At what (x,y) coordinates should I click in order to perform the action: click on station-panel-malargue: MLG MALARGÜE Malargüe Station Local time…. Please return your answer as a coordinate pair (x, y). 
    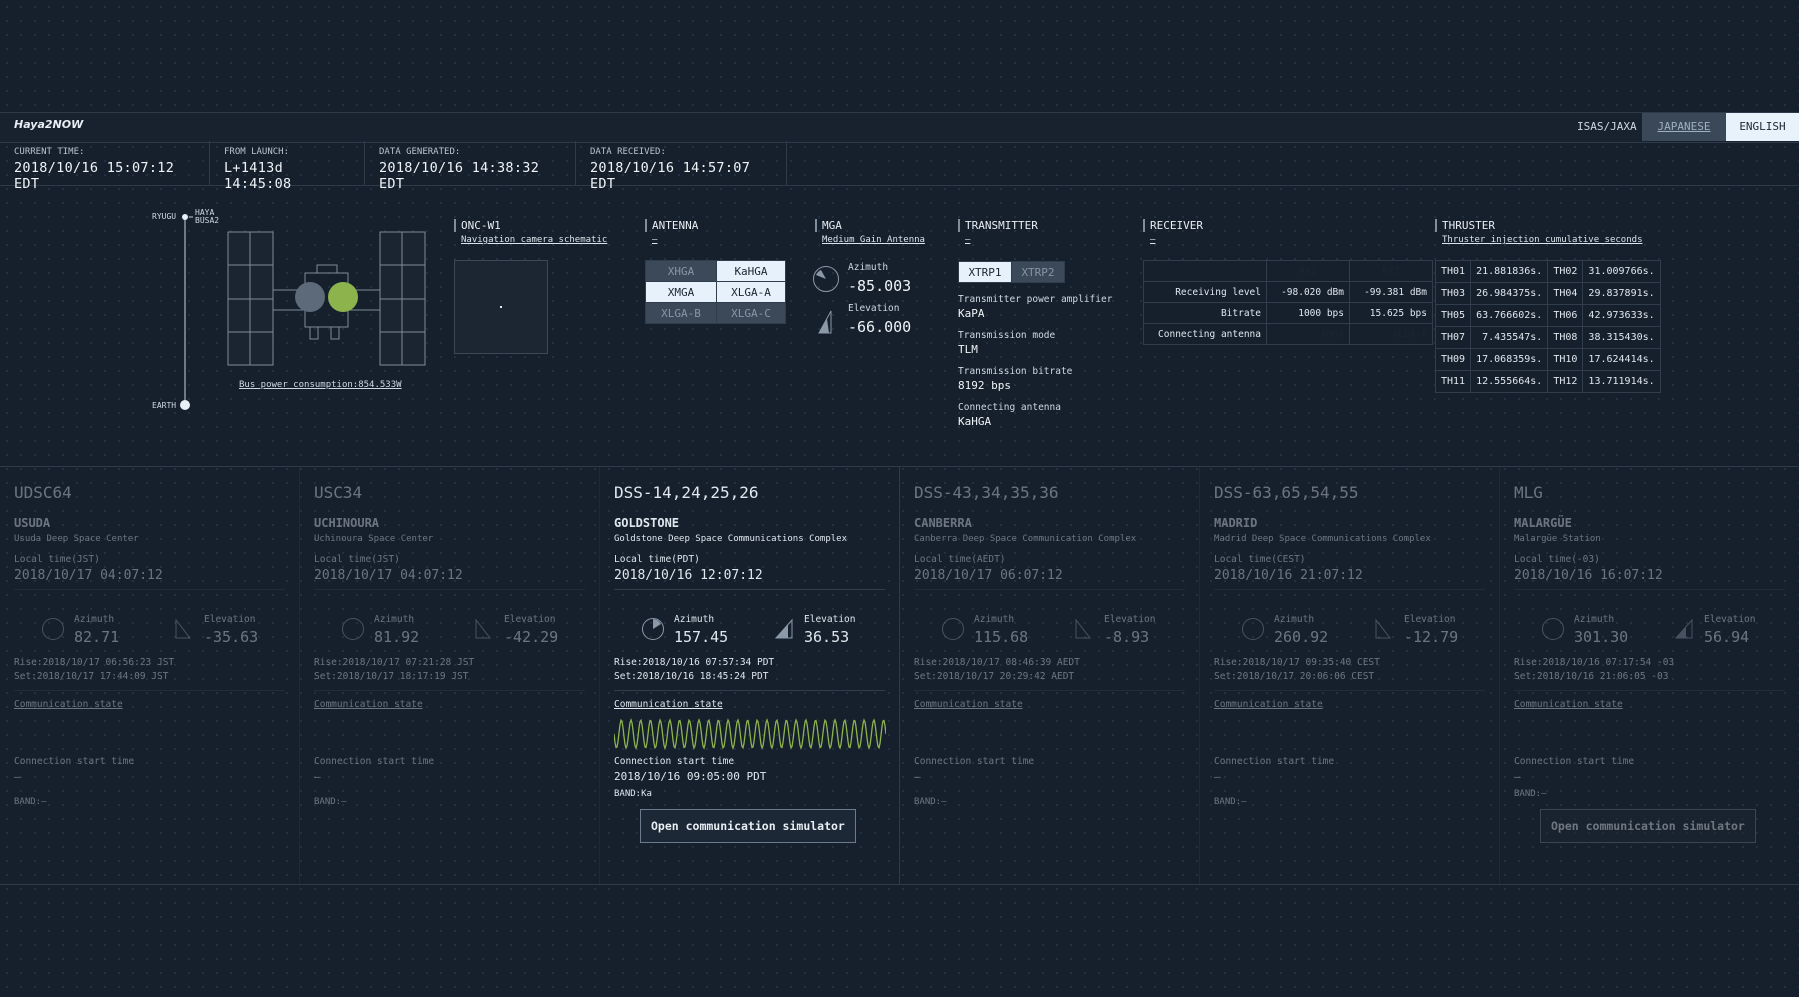
    Looking at the image, I should click on (1649, 675).